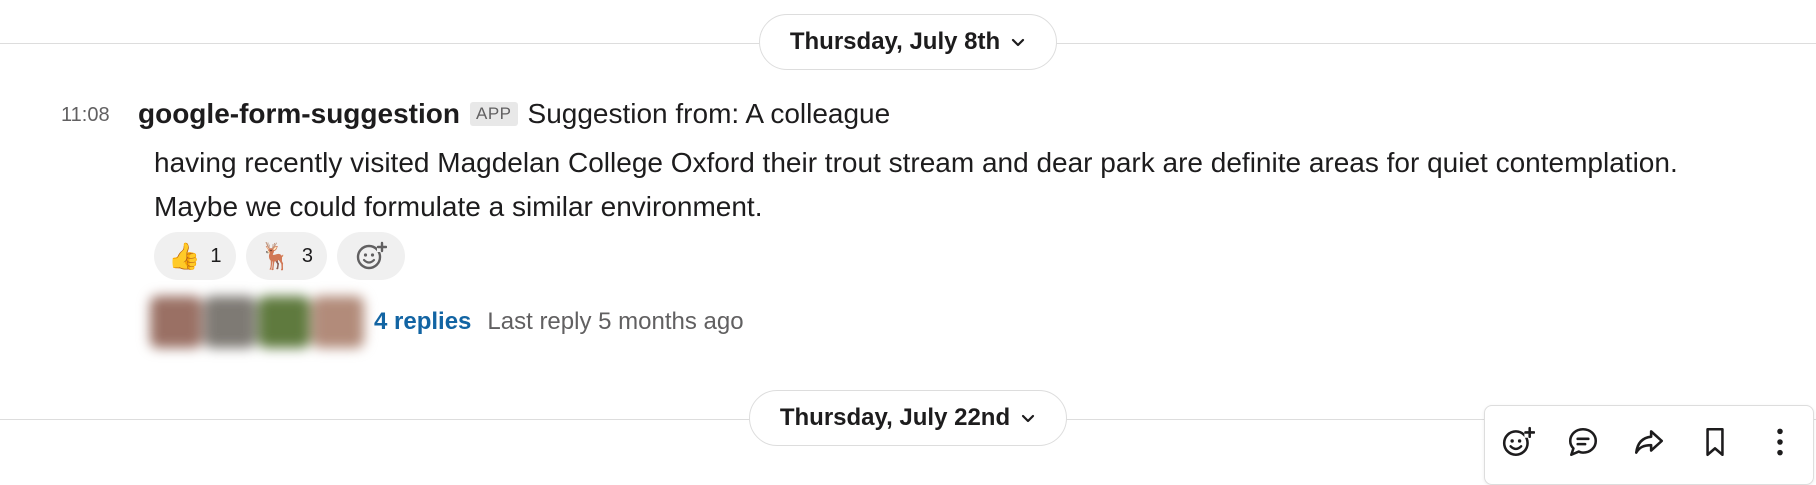  Describe the element at coordinates (895, 417) in the screenshot. I see `date-divider-label: Thursday, July 22nd` at that location.